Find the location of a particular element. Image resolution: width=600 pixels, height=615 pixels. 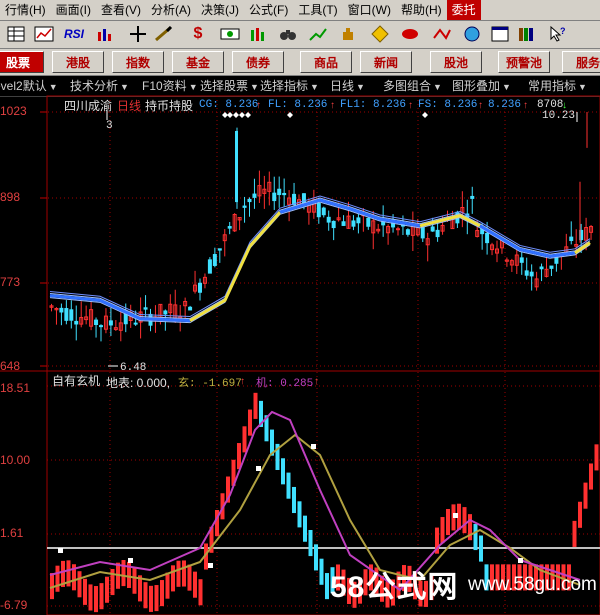

dibiao-value: 地表: 0.000, is located at coordinates (138, 383).